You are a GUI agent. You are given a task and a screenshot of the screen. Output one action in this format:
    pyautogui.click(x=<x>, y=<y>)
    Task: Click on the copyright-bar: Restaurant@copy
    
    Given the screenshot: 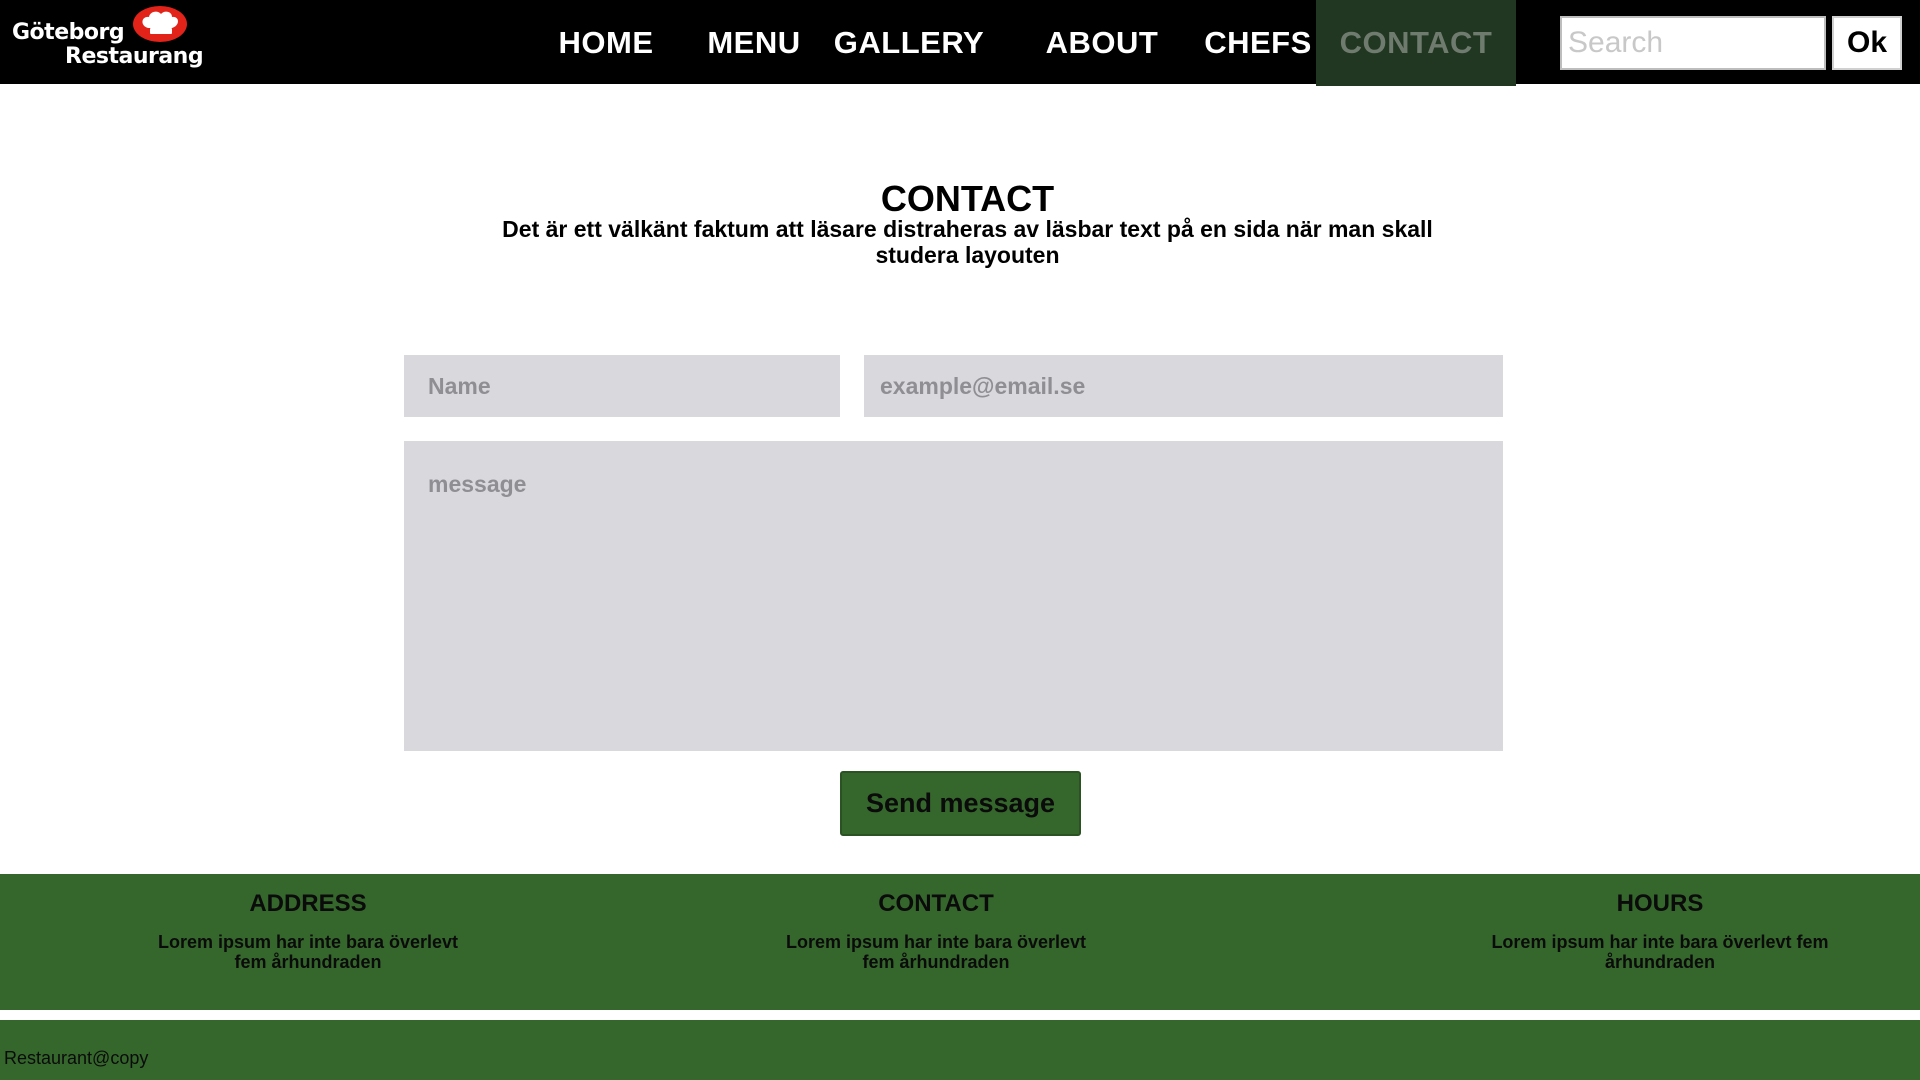 What is the action you would take?
    pyautogui.click(x=960, y=1050)
    